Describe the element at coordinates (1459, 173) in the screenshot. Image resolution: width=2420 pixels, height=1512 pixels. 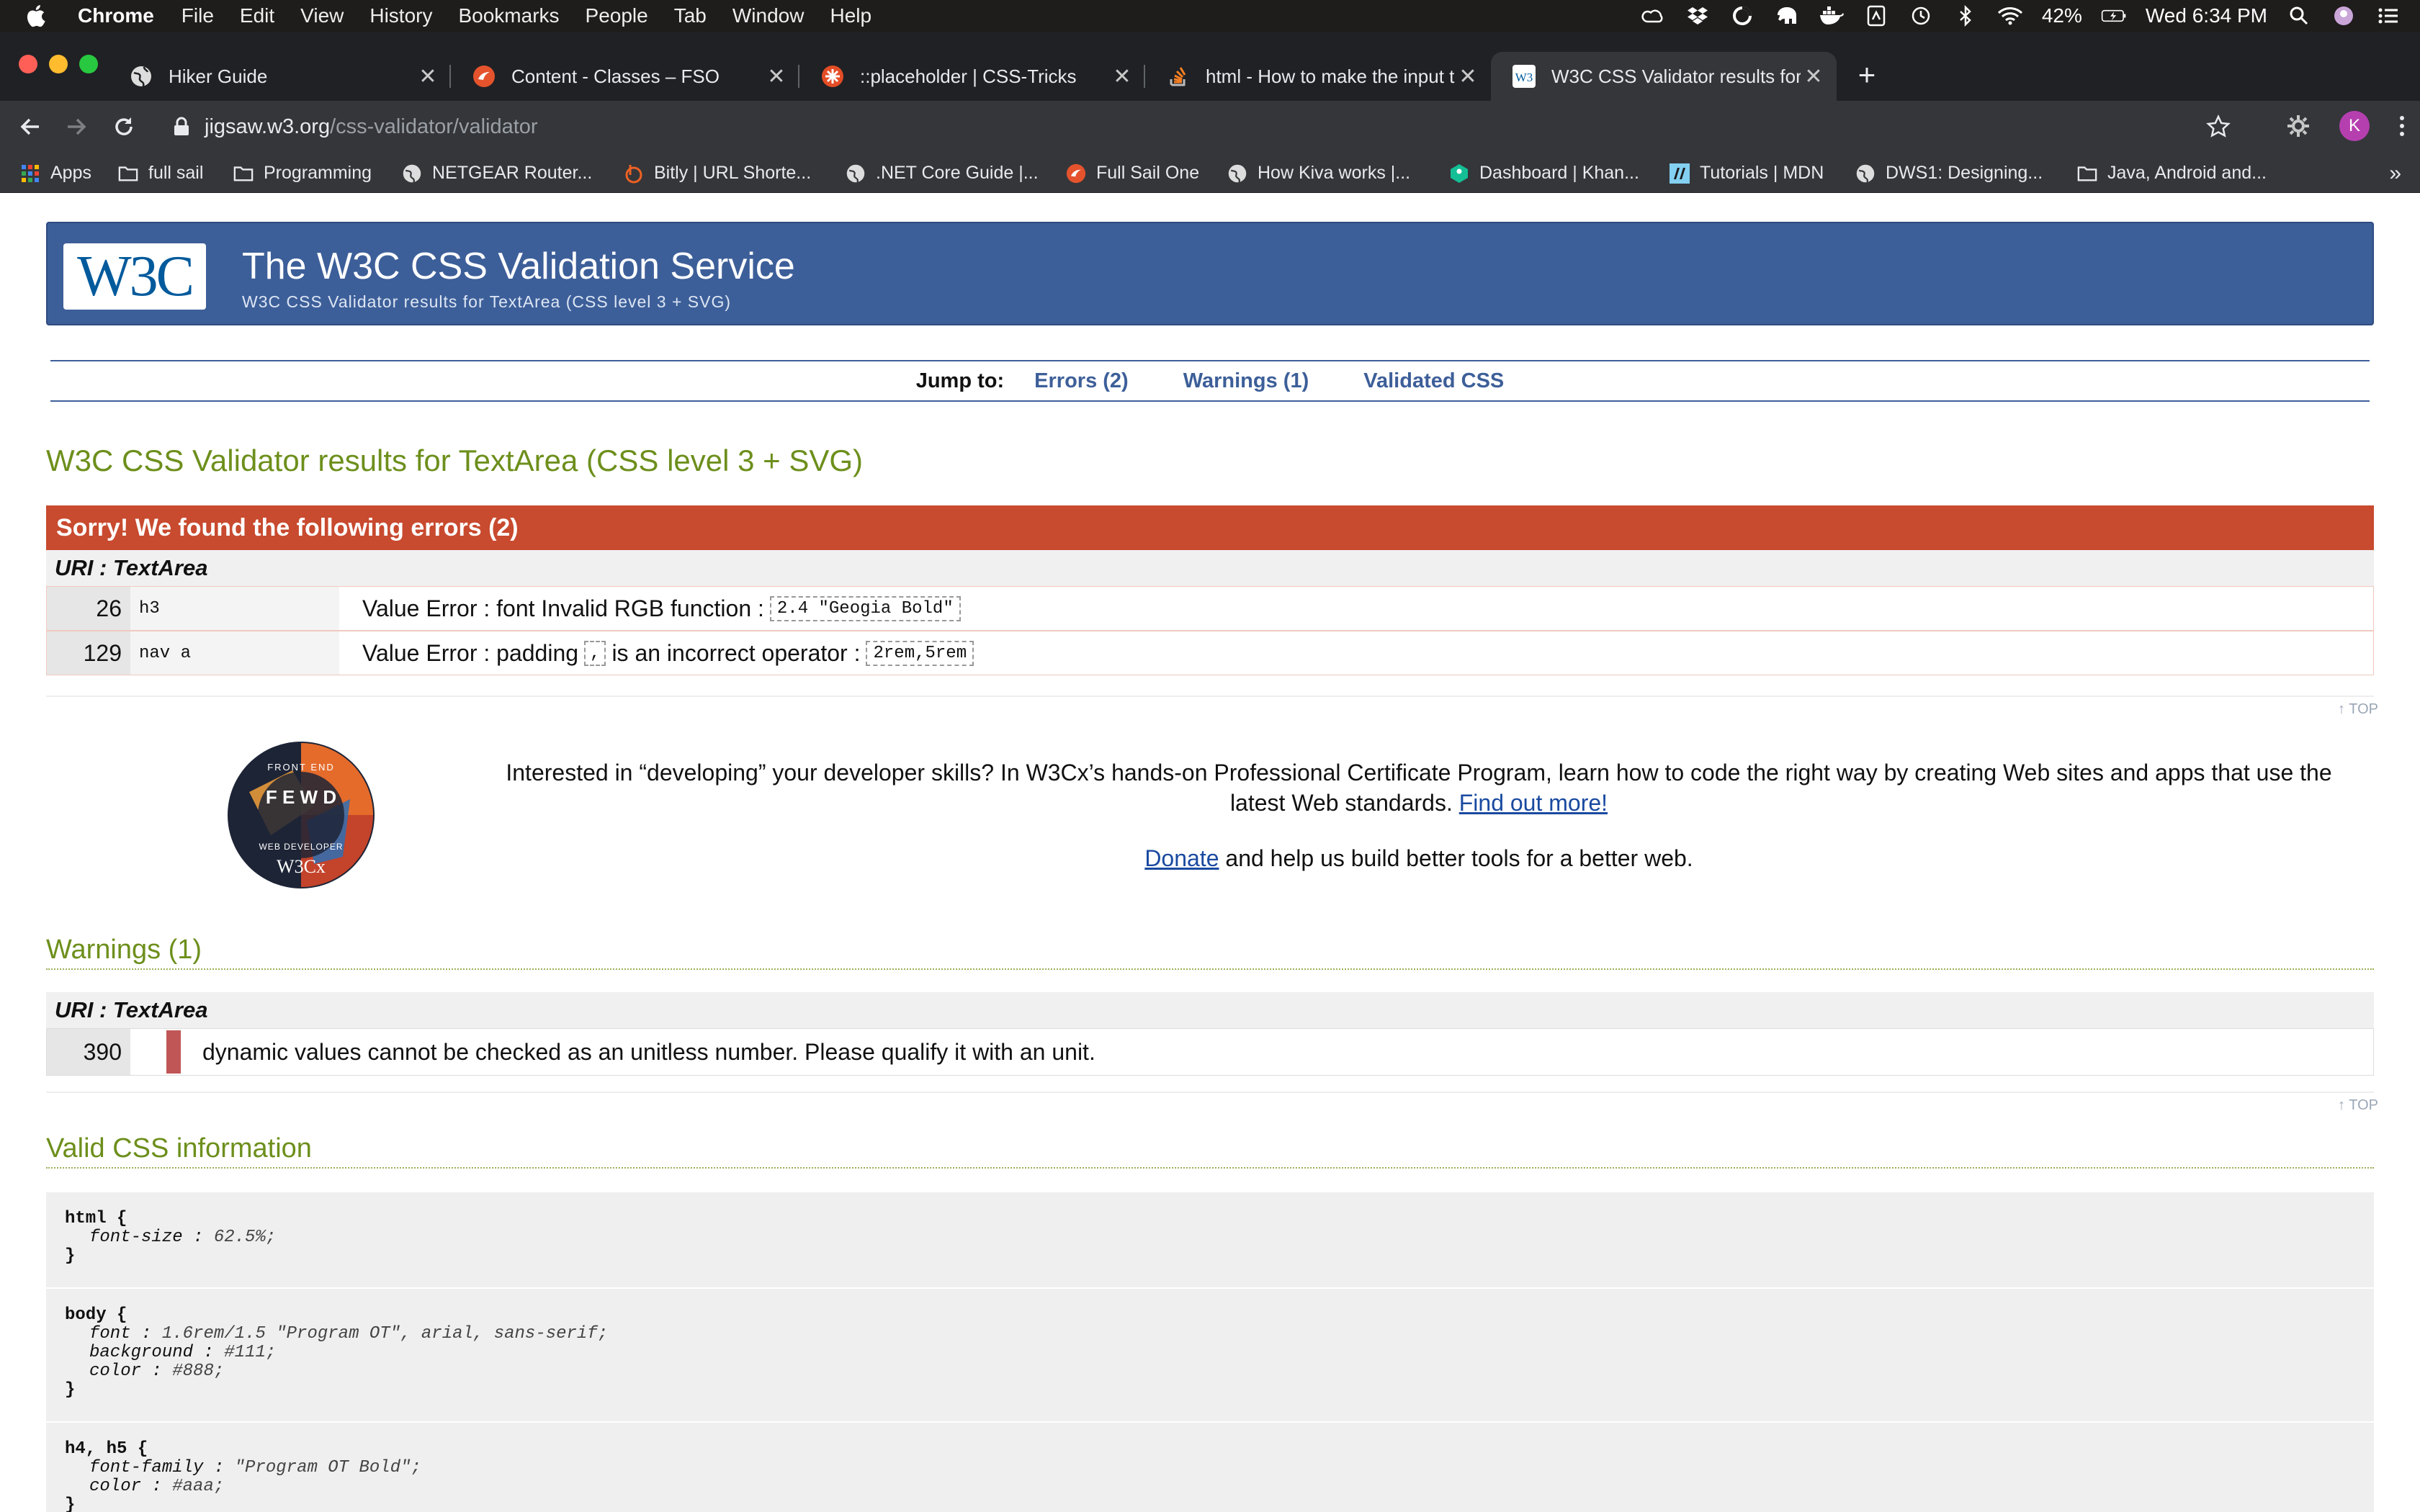
I see `khan-icon` at that location.